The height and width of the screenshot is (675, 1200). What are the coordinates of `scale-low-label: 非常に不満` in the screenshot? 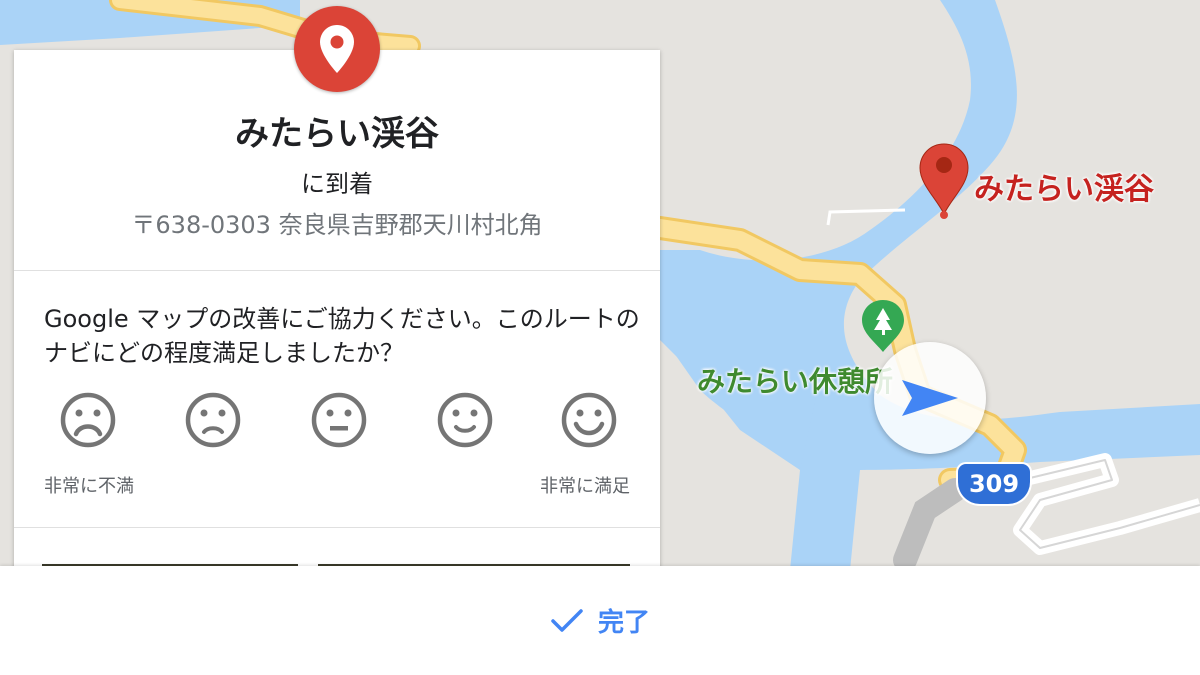 It's located at (89, 486).